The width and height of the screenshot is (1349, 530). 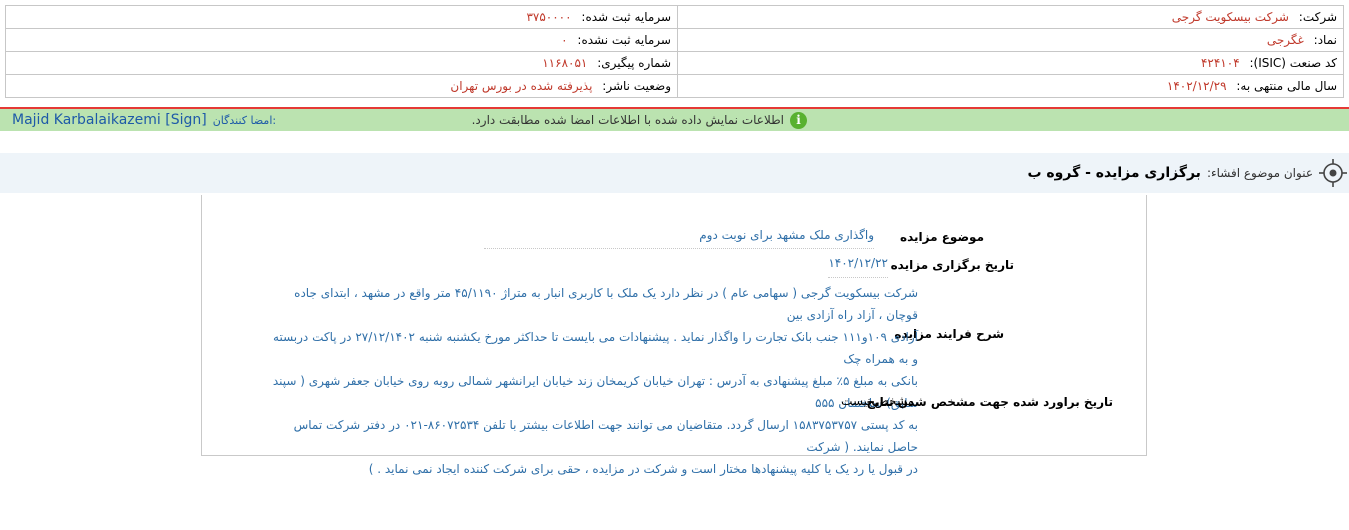 I want to click on subject-label: عنوان موضوع افشاء:, so click(x=1259, y=173).